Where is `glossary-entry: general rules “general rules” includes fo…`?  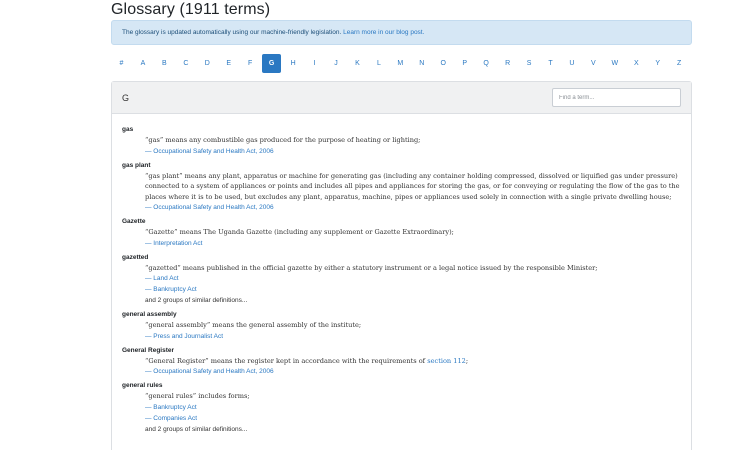 glossary-entry: general rules “general rules” includes fo… is located at coordinates (404, 408).